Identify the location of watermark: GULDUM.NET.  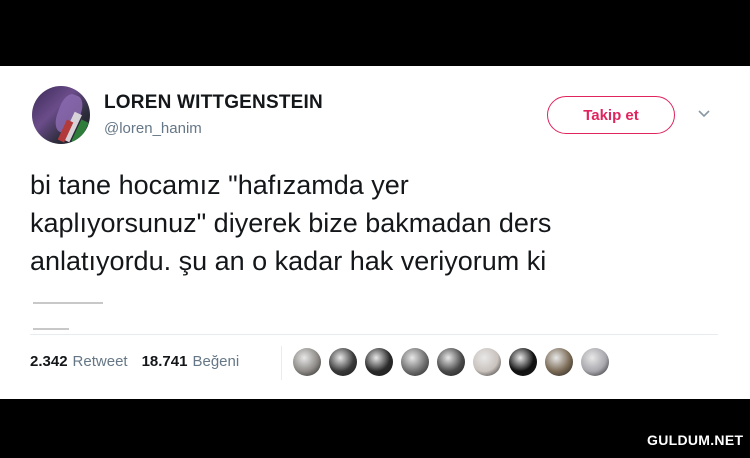
(695, 440).